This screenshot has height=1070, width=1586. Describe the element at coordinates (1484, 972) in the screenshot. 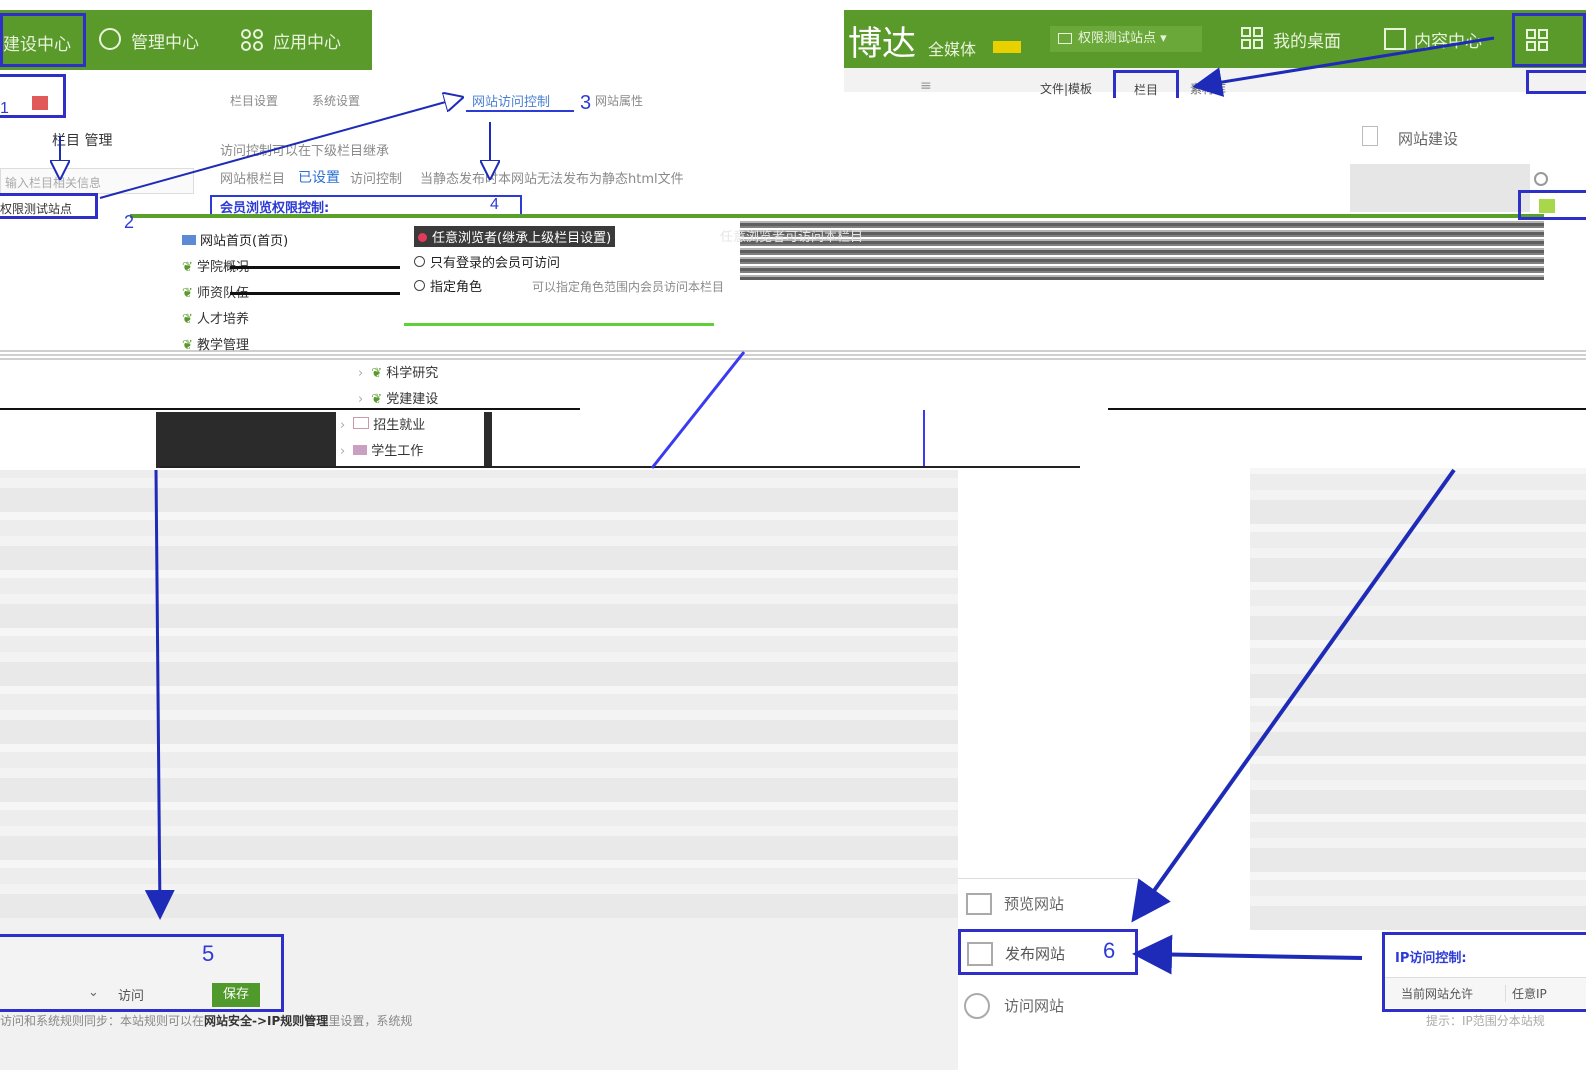

I see `ip-control-panel: IP访问控制: 当前网站允许 任意IP` at that location.